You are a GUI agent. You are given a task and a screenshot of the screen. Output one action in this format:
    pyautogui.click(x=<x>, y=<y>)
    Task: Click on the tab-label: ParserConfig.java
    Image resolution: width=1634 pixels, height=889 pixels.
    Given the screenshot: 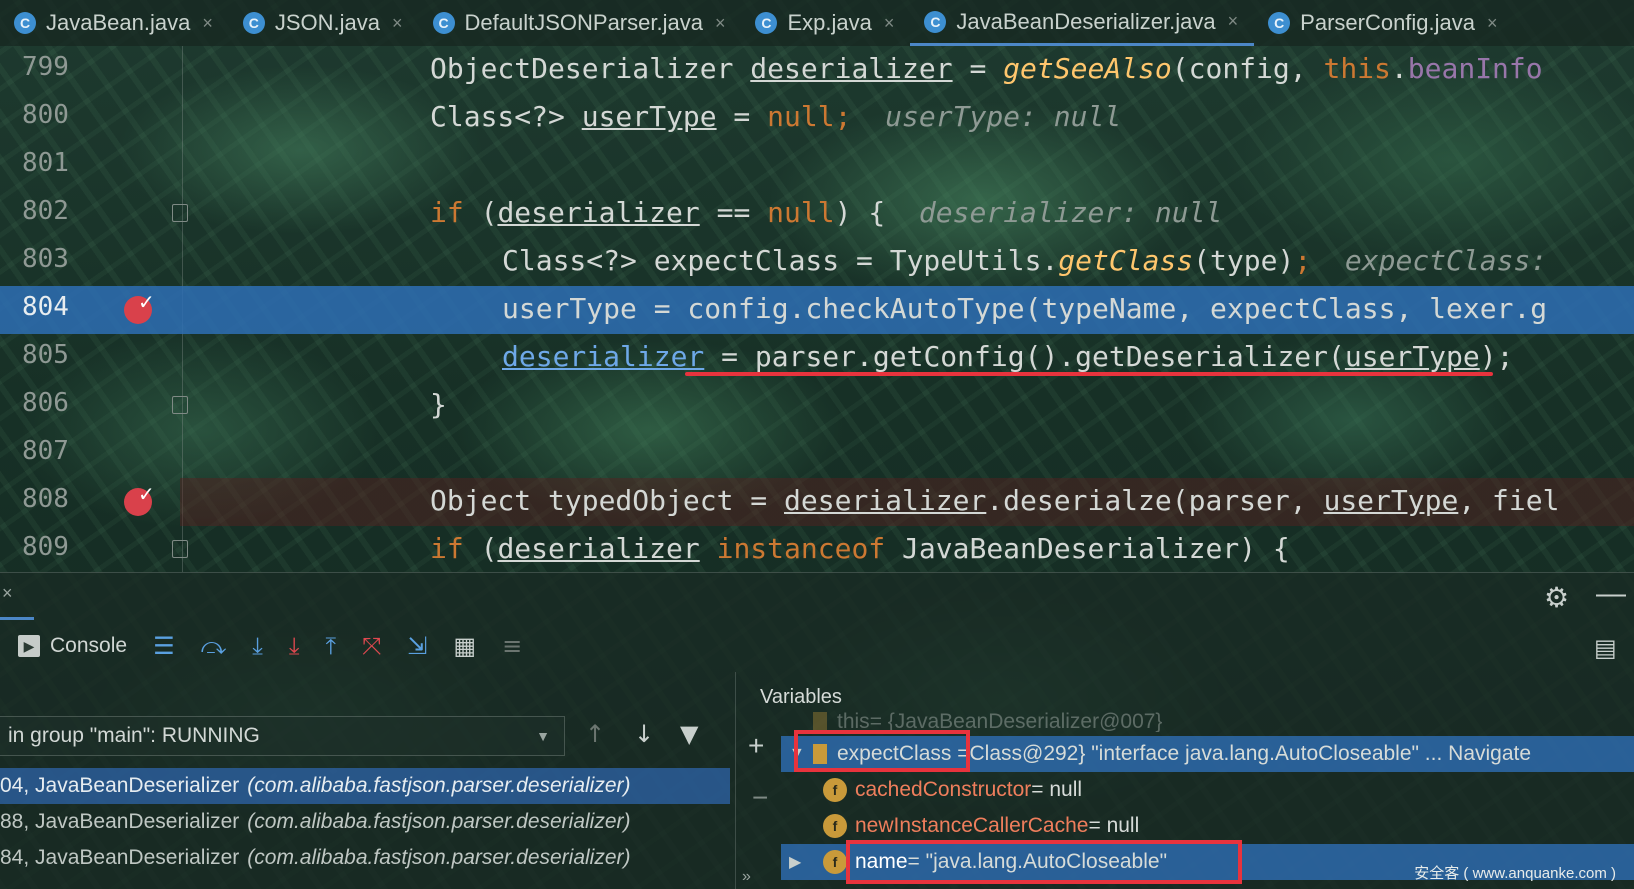 What is the action you would take?
    pyautogui.click(x=1388, y=22)
    